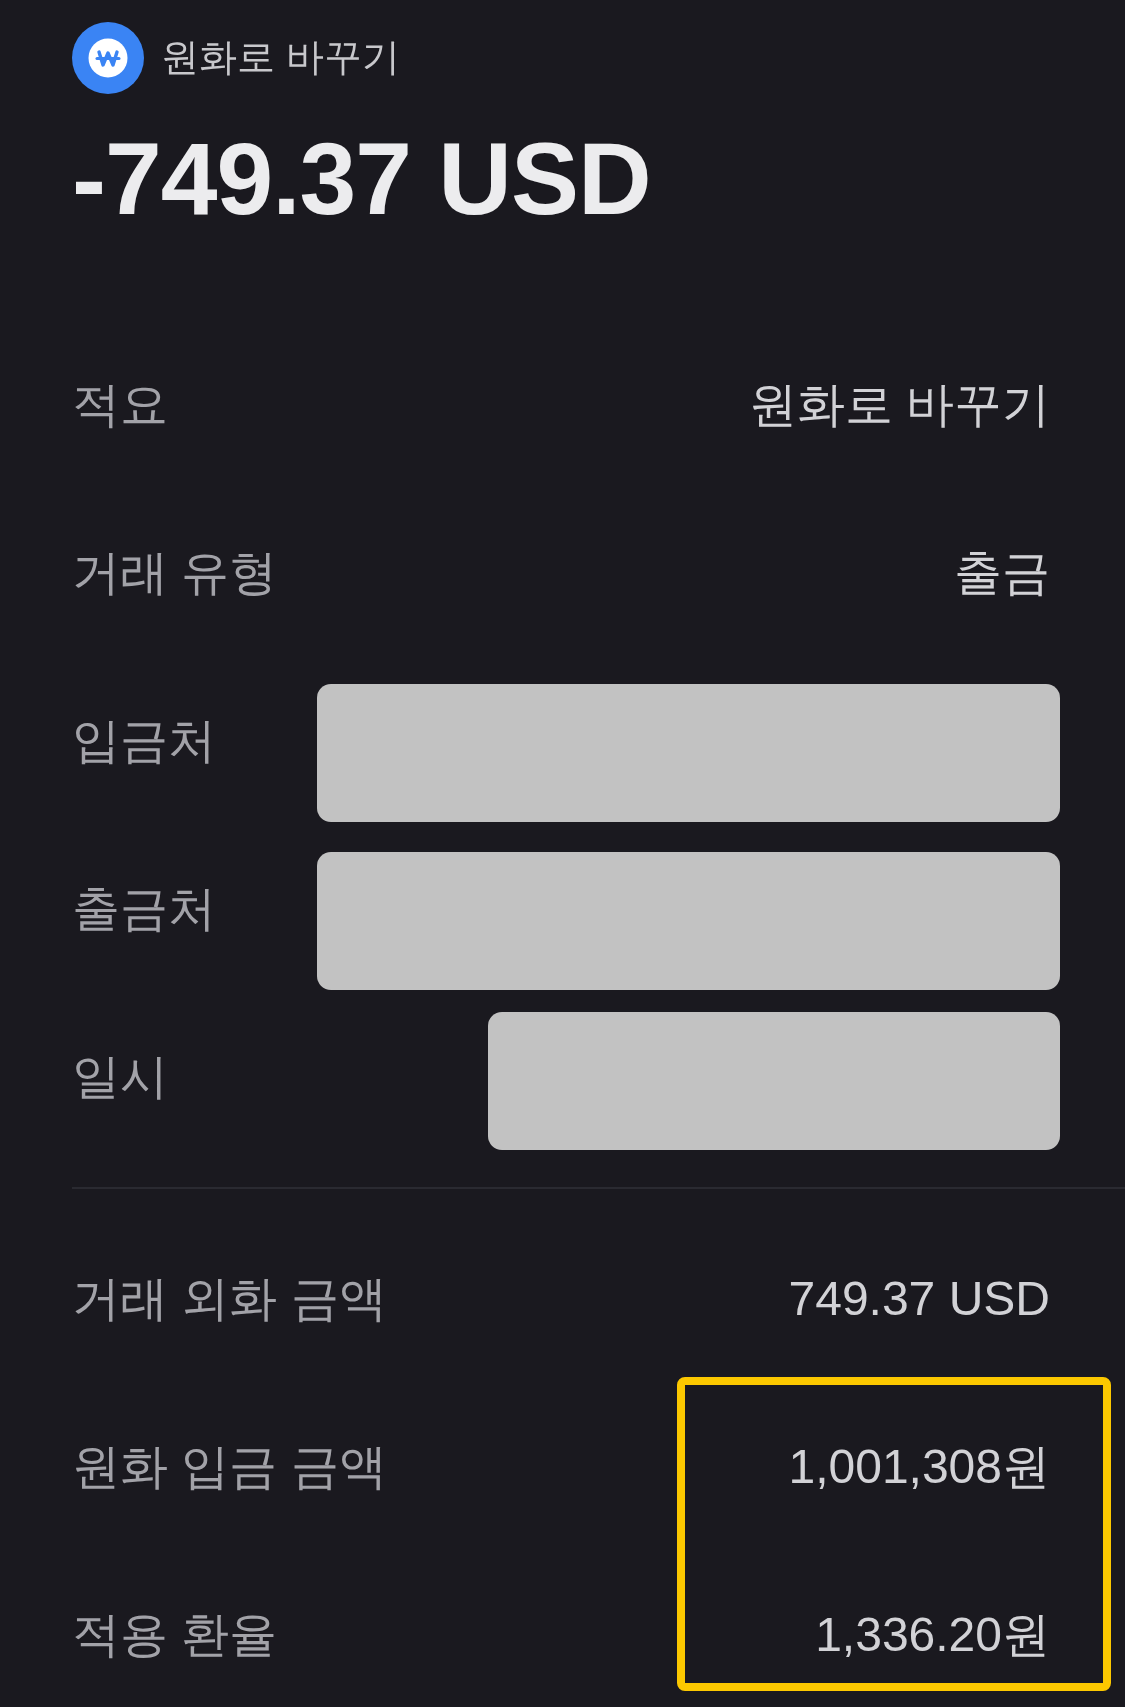  I want to click on detail-value: 원화로 바꾸기, so click(899, 405).